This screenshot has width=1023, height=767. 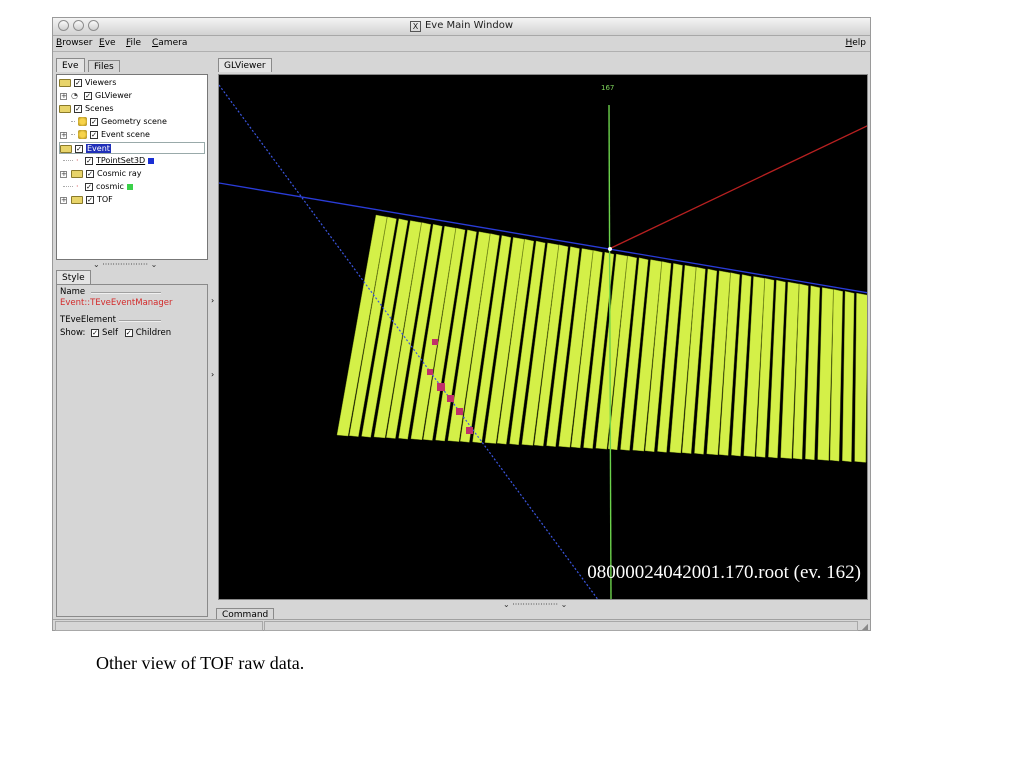 I want to click on tree-item-glviewer: ◔ ✓ GLViewer, so click(x=101, y=96).